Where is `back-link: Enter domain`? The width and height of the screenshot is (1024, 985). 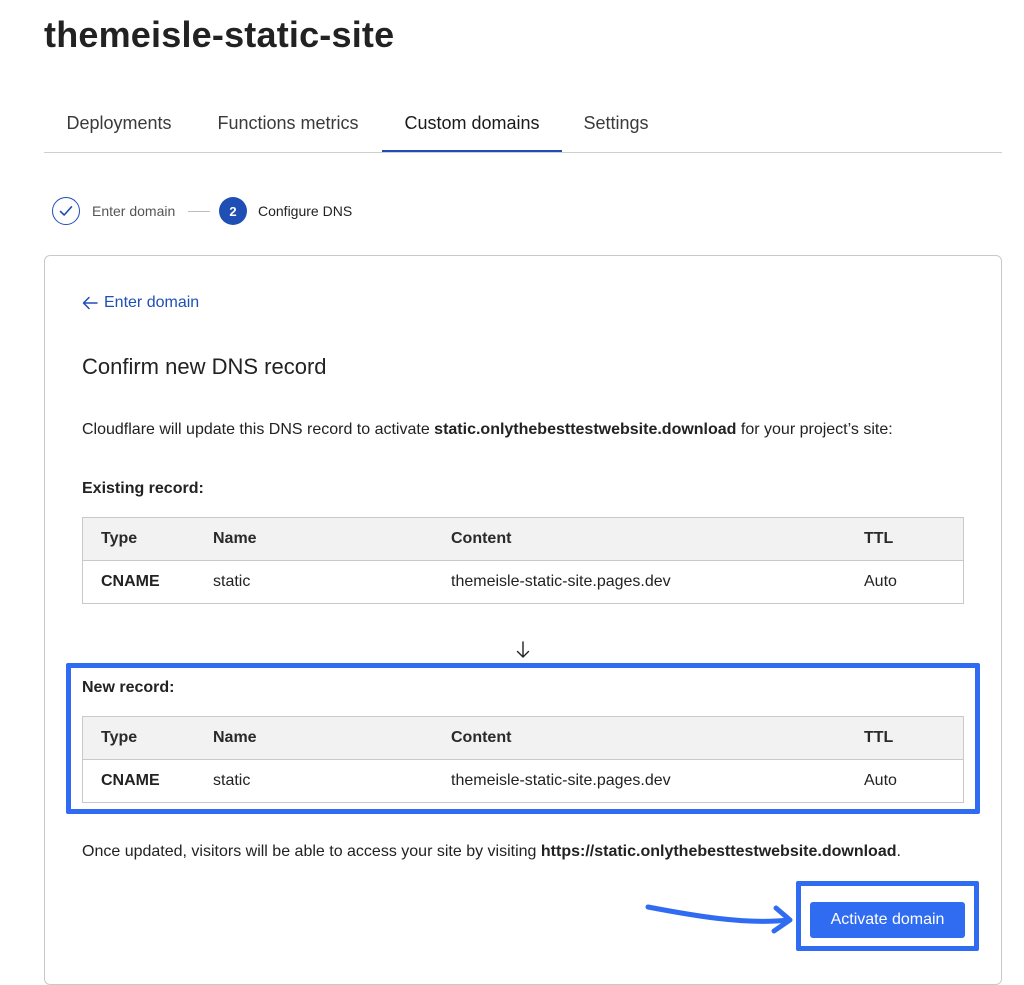 back-link: Enter domain is located at coordinates (140, 303).